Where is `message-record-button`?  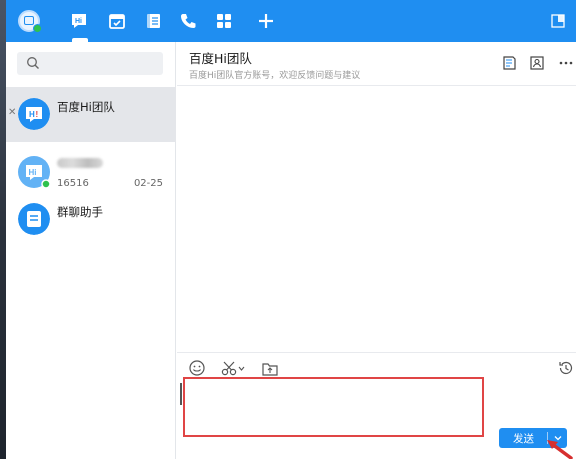 message-record-button is located at coordinates (509, 63).